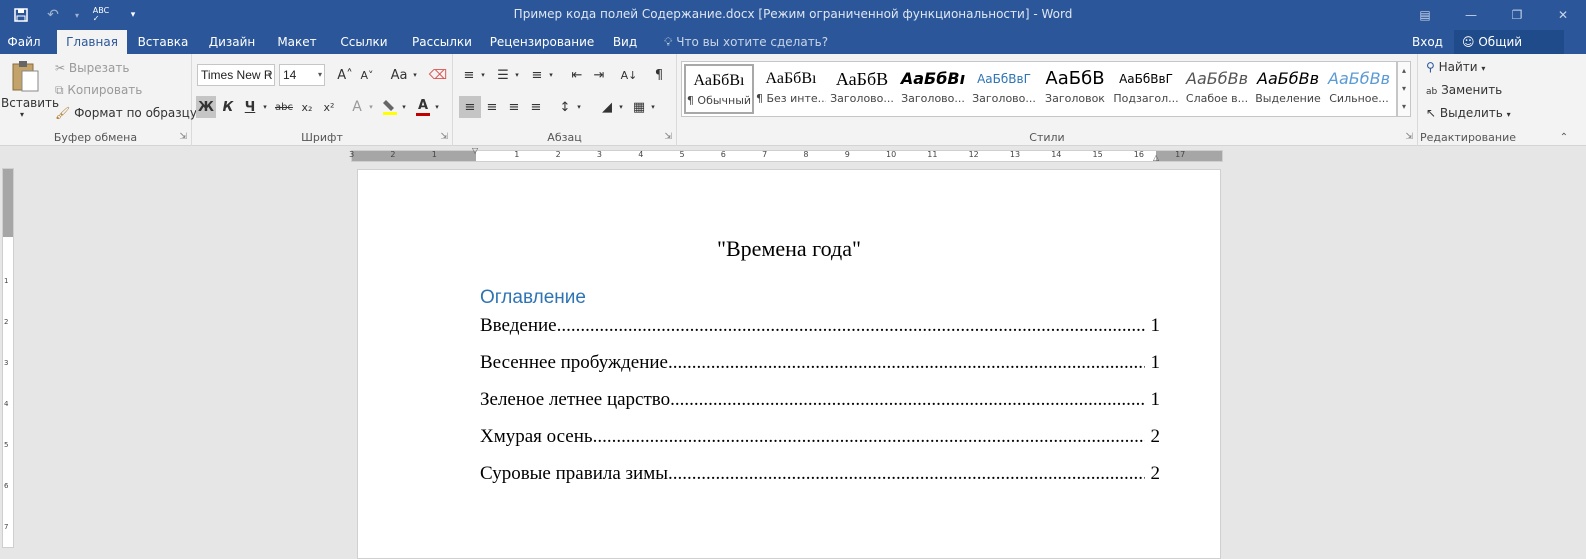 Image resolution: width=1586 pixels, height=559 pixels. I want to click on sort-icon: A↓, so click(629, 75).